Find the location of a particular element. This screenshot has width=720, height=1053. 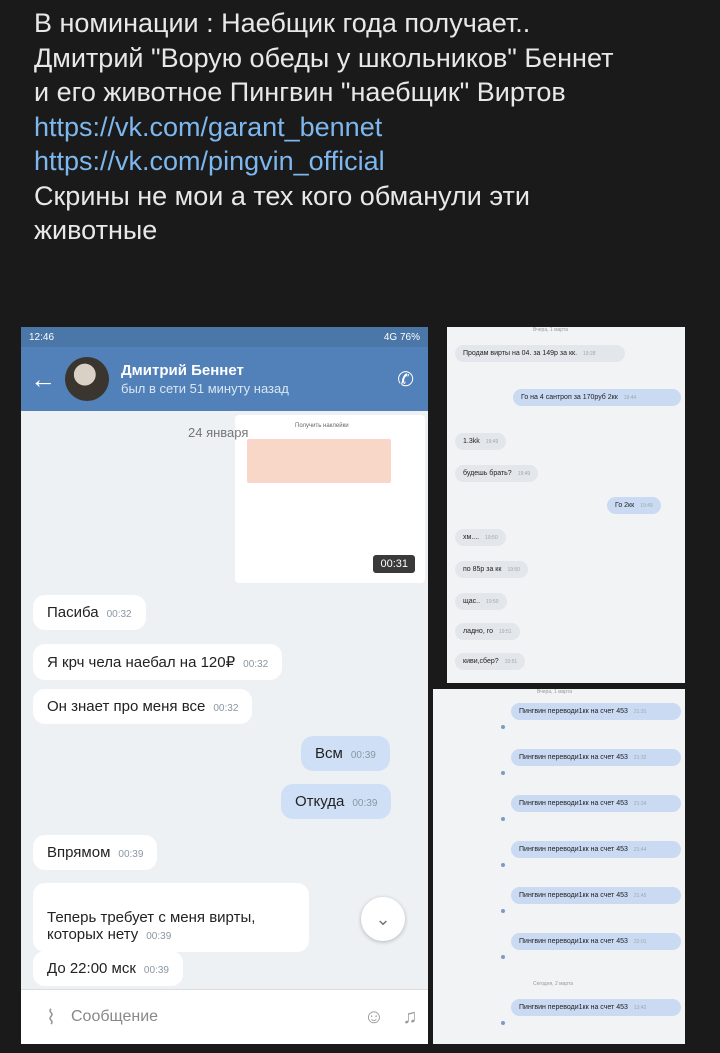

message-in: киви,сбер? 19:51 is located at coordinates (490, 661).